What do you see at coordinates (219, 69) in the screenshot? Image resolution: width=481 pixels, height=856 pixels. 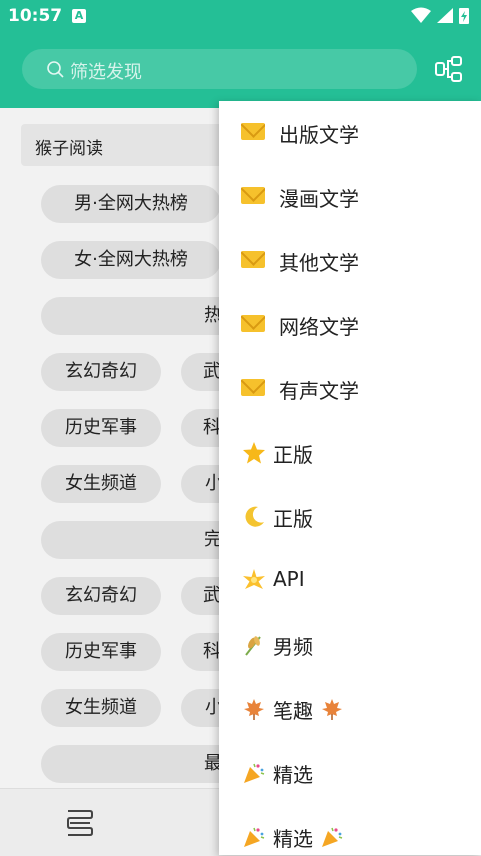 I see `search-input: 筛选发现` at bounding box center [219, 69].